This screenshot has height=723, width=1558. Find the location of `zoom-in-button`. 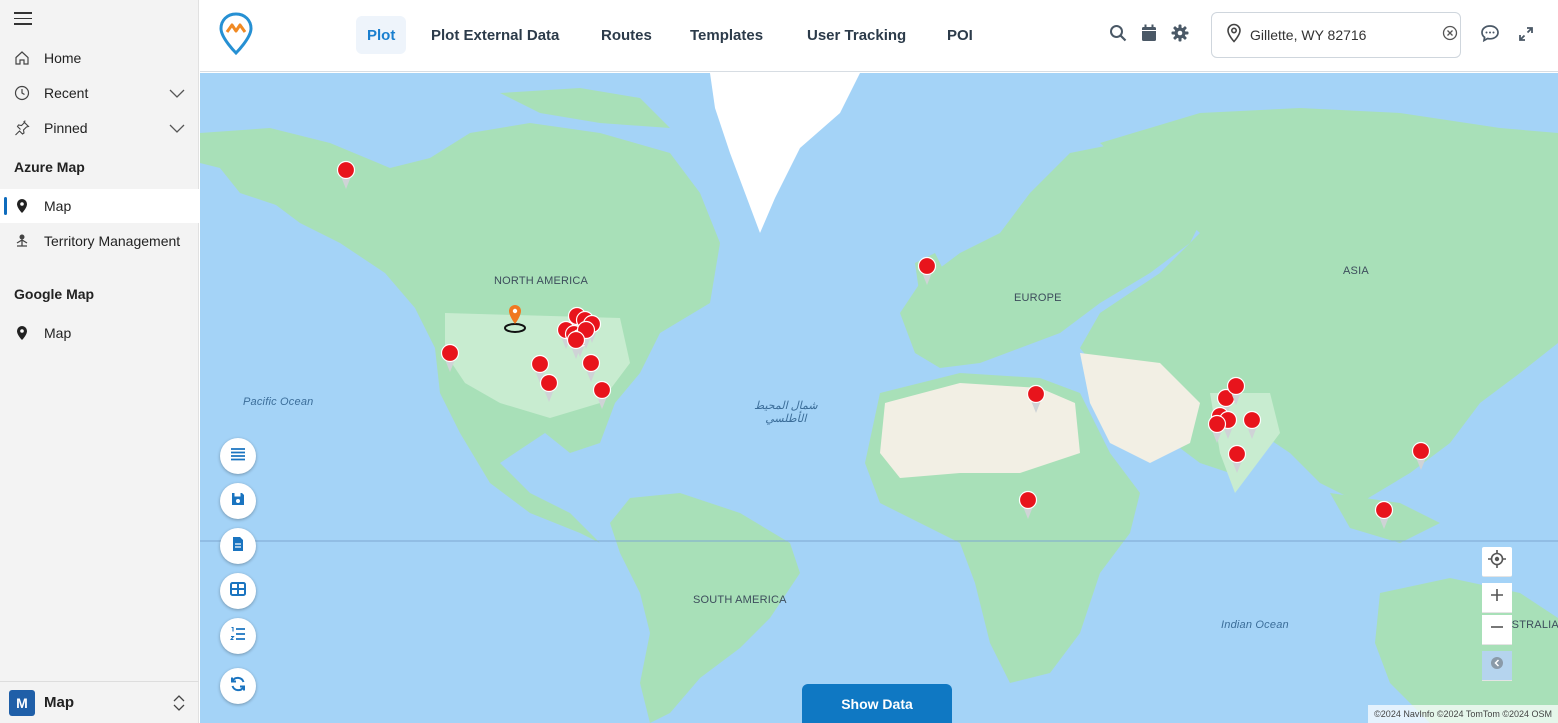

zoom-in-button is located at coordinates (1497, 598).